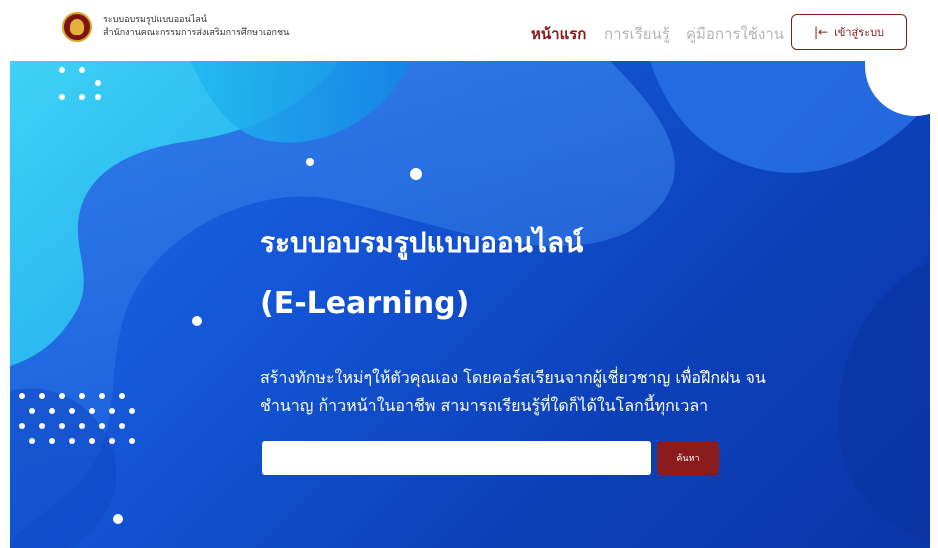 The width and height of the screenshot is (938, 548). I want to click on login-button-label: เข้าสู่ระบบ, so click(859, 32).